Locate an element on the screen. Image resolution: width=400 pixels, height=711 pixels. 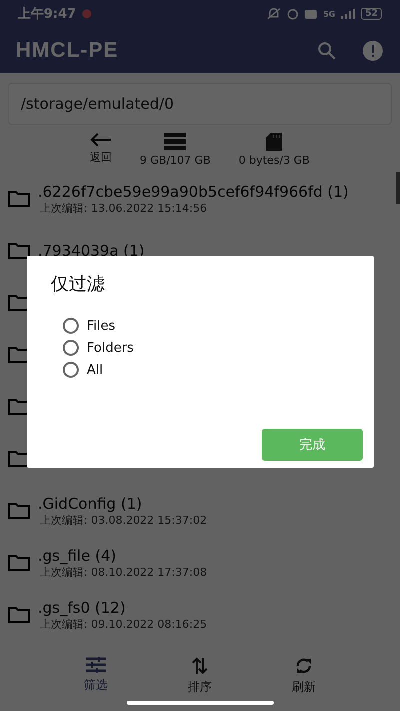
back-arrow-icon is located at coordinates (101, 140).